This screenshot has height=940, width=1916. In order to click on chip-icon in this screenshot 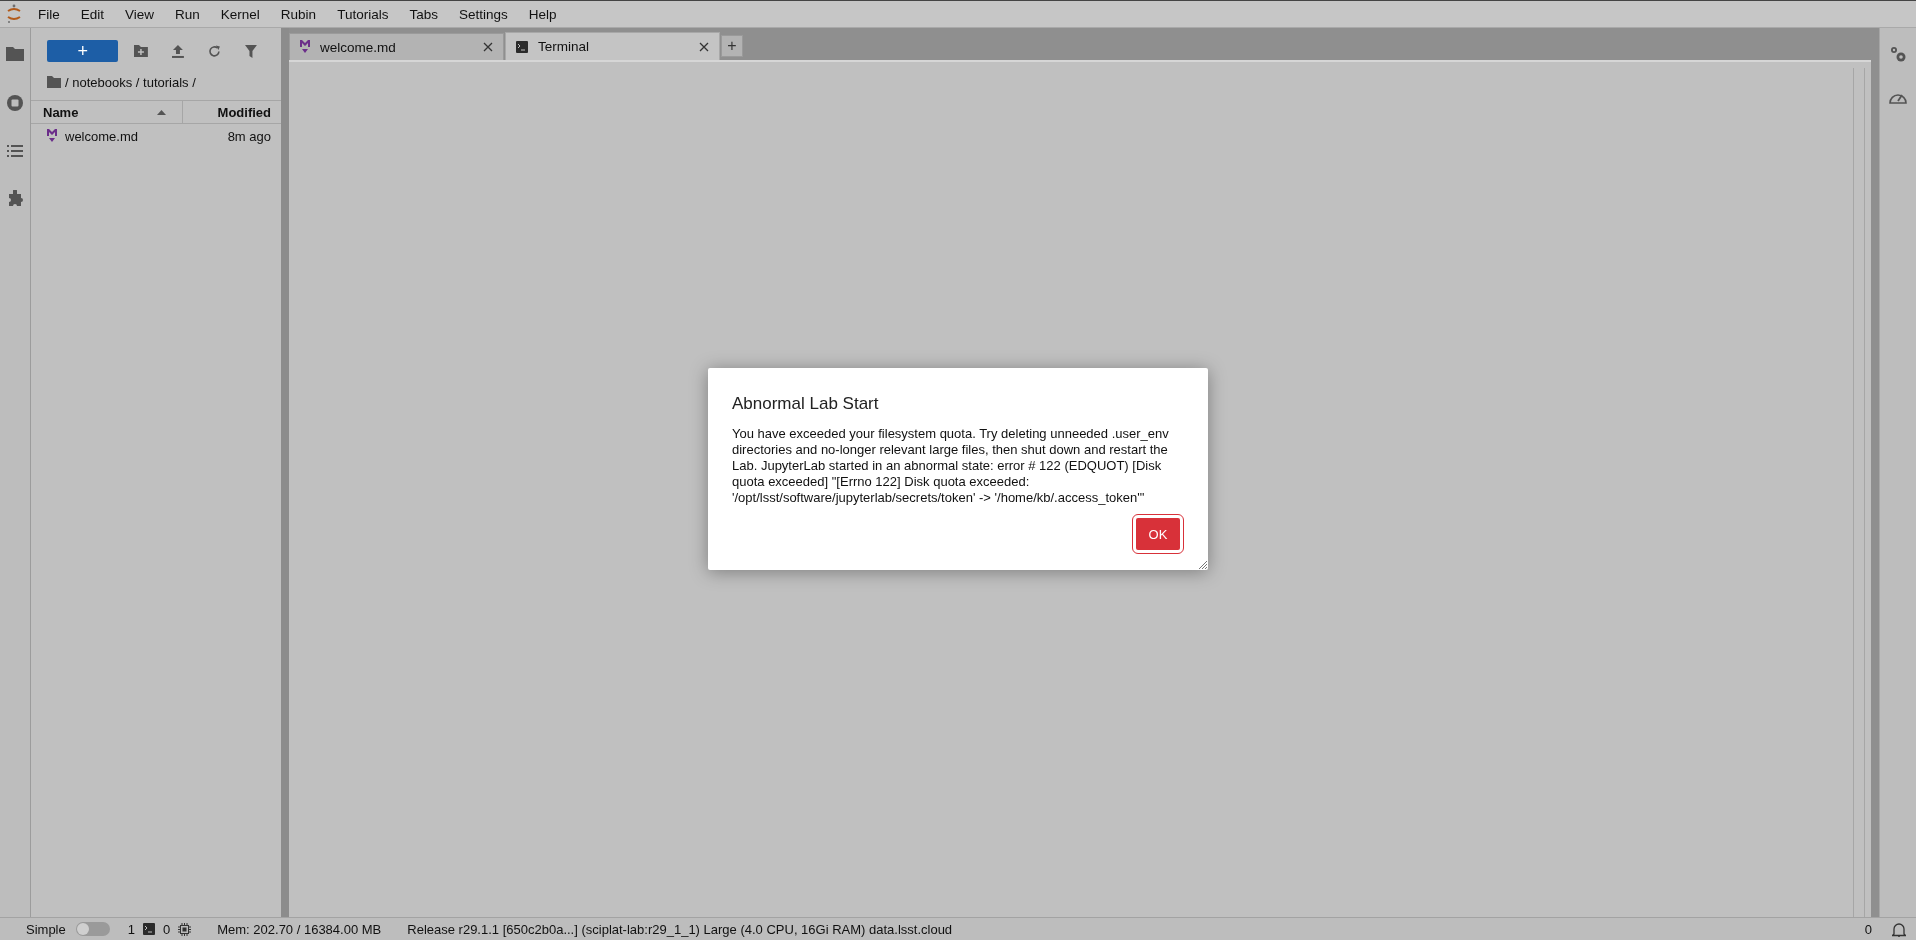, I will do `click(185, 929)`.